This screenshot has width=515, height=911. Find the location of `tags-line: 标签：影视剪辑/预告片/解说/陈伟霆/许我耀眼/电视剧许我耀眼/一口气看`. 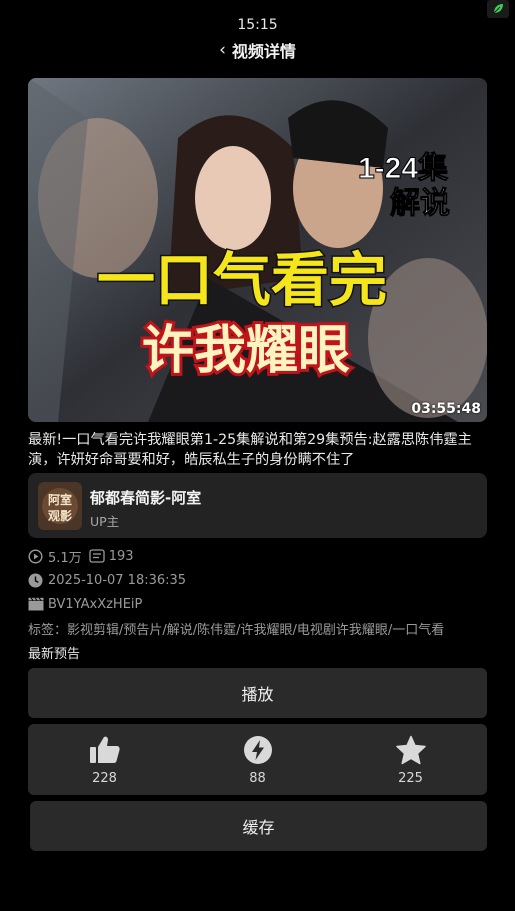

tags-line: 标签：影视剪辑/预告片/解说/陈伟霆/许我耀眼/电视剧许我耀眼/一口气看 is located at coordinates (236, 630).